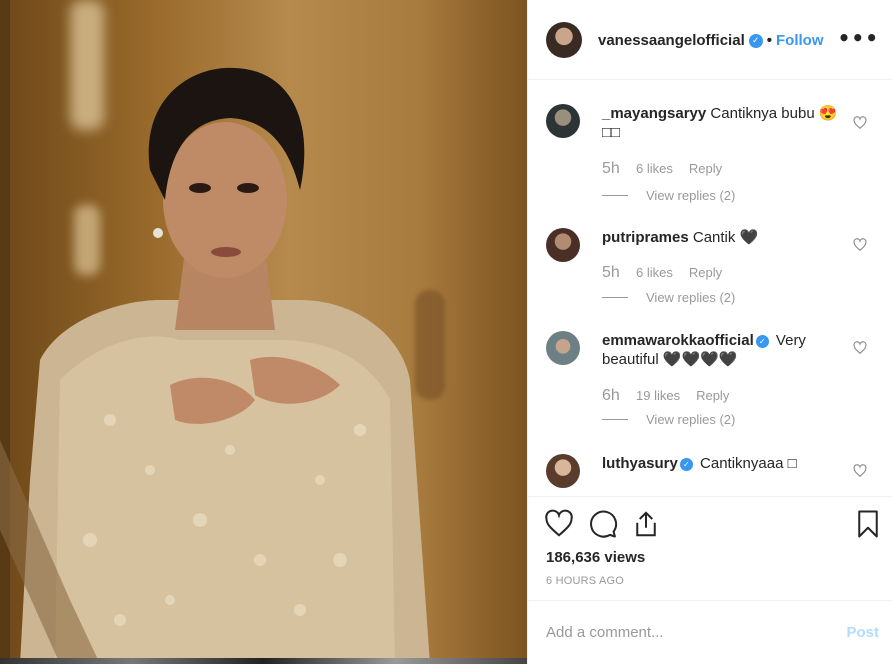  I want to click on add-comment-bar: Post, so click(710, 632).